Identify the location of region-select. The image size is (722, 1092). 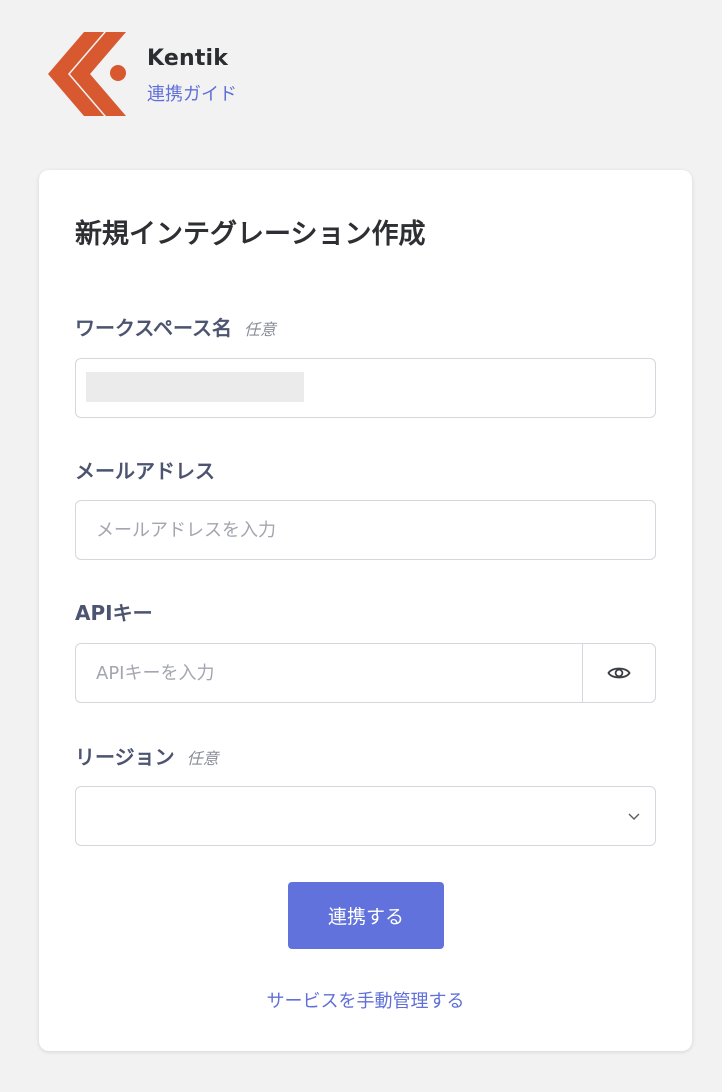
(365, 816).